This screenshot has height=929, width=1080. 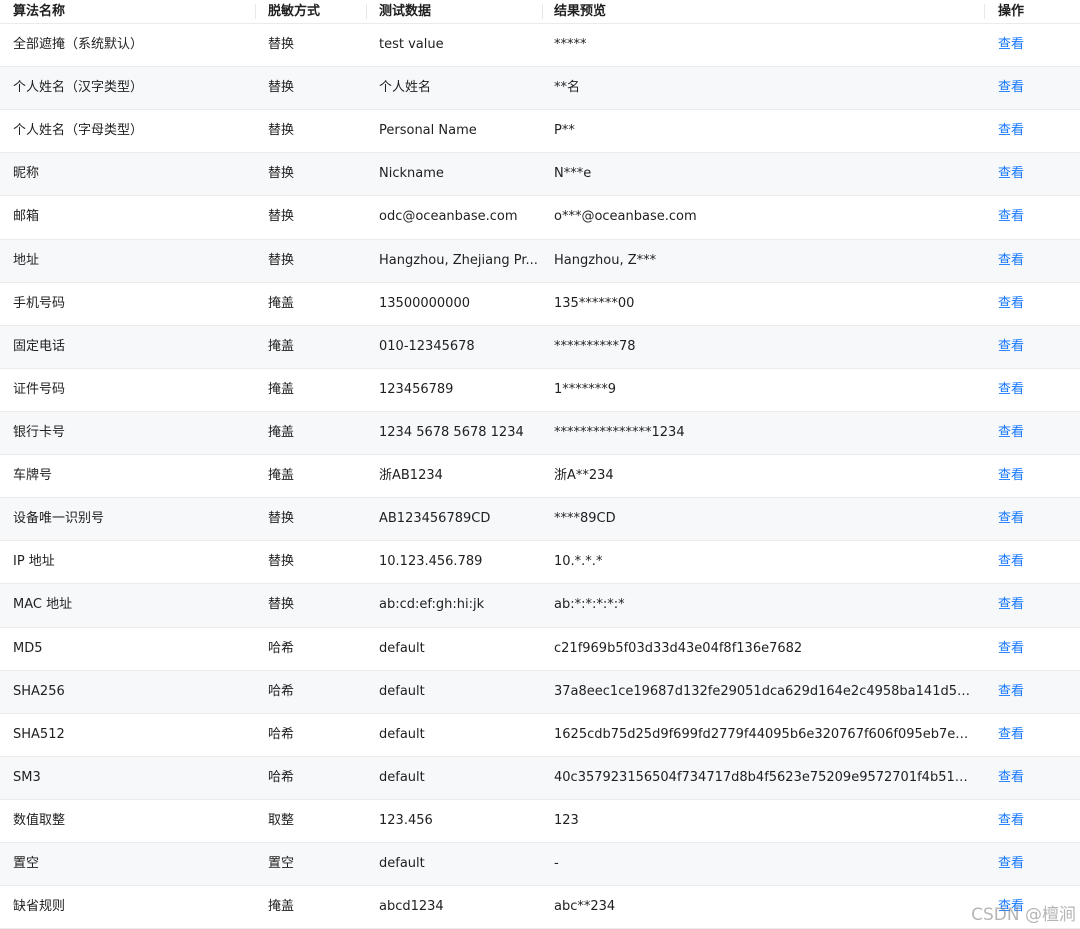 I want to click on cell-test-data: ab:cd:ef:gh:hi:jk, so click(x=455, y=605).